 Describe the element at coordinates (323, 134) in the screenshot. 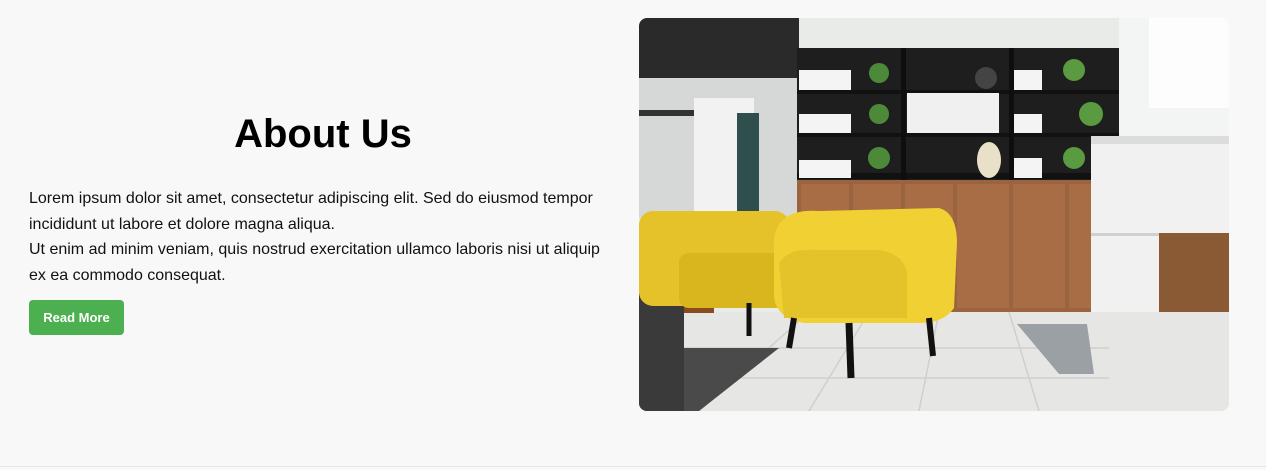

I see `about-title: About Us` at that location.